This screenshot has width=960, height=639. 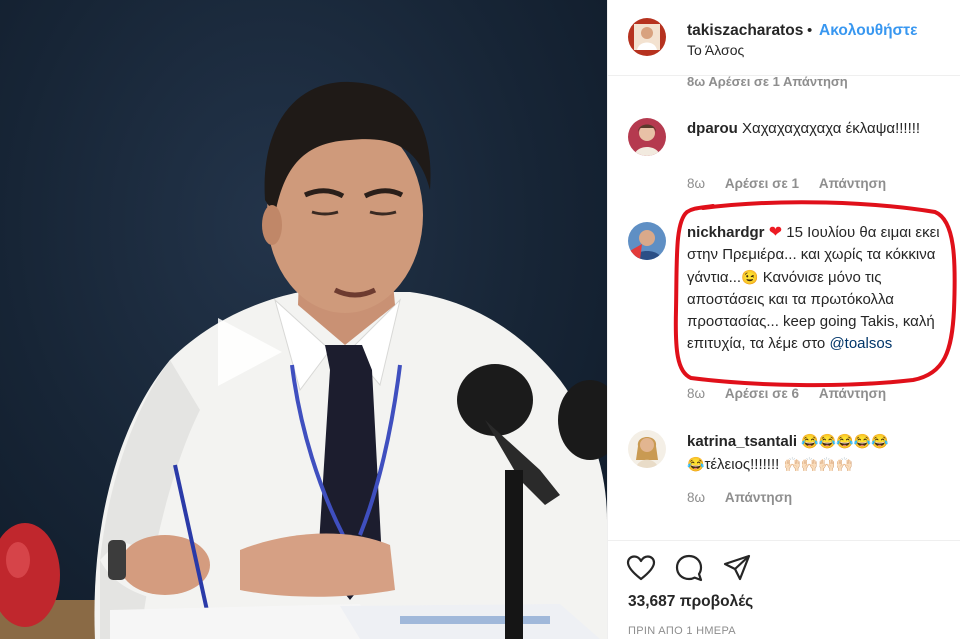 What do you see at coordinates (860, 343) in the screenshot?
I see `mention-link: @toalsos` at bounding box center [860, 343].